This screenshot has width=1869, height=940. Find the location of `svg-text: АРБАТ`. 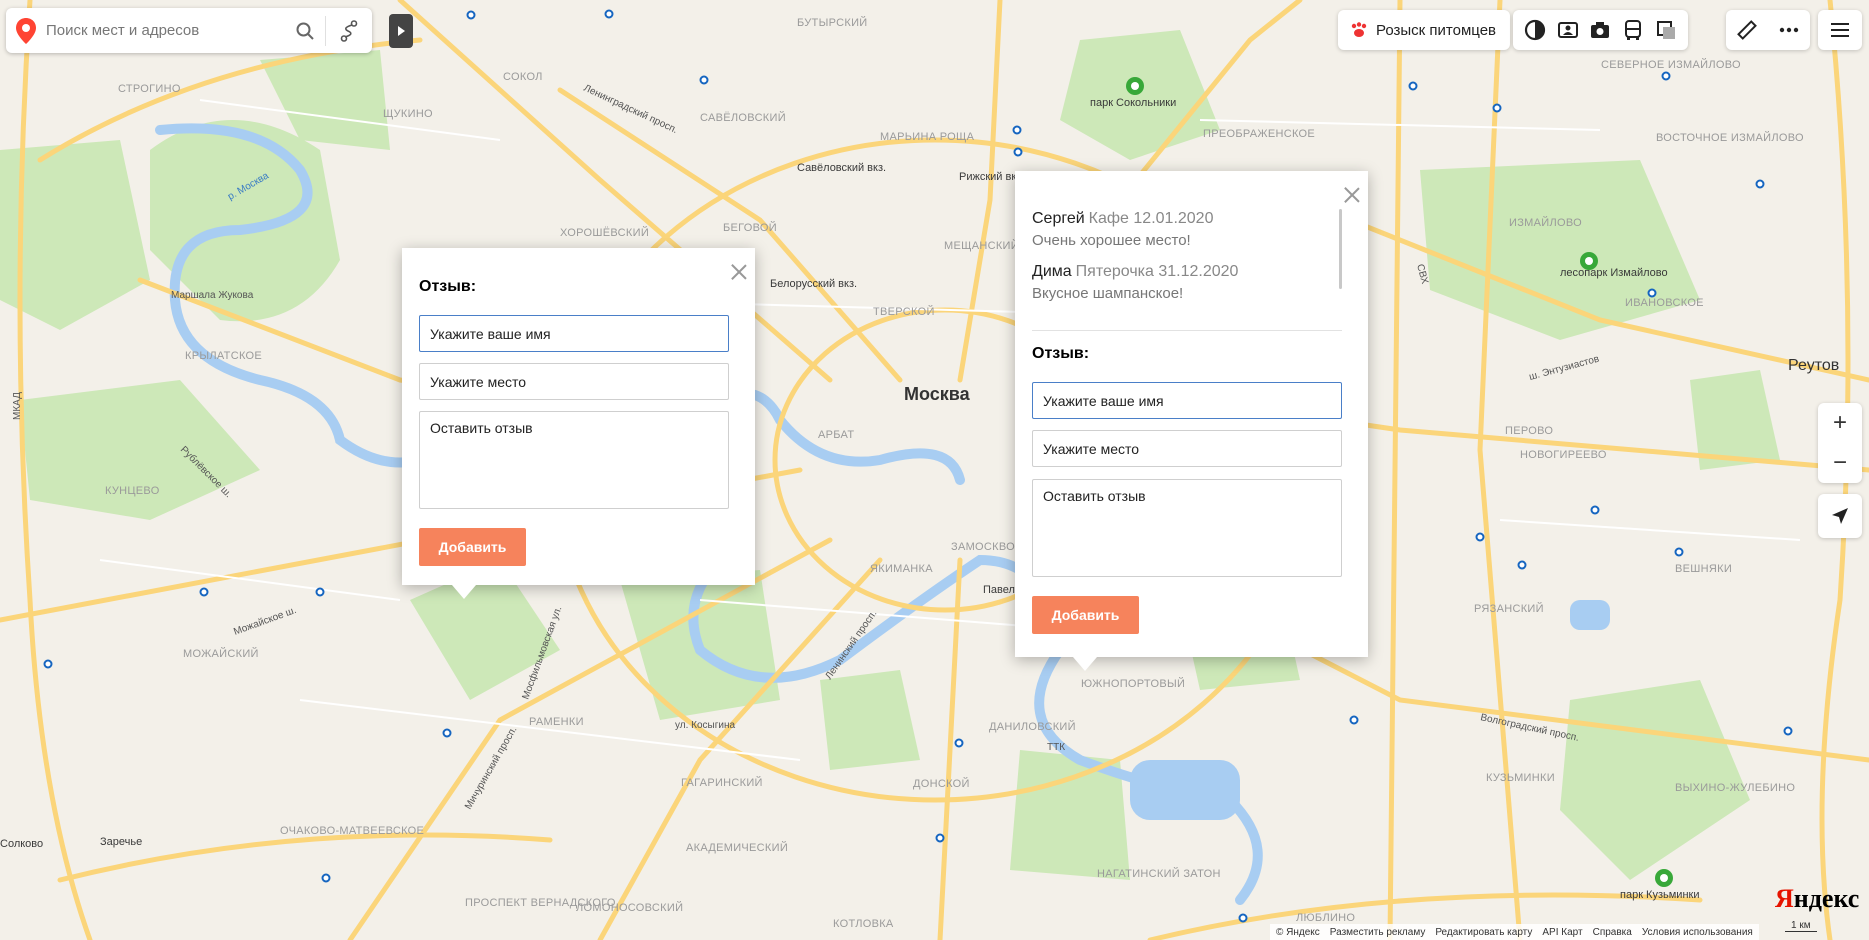

svg-text: АРБАТ is located at coordinates (836, 435).